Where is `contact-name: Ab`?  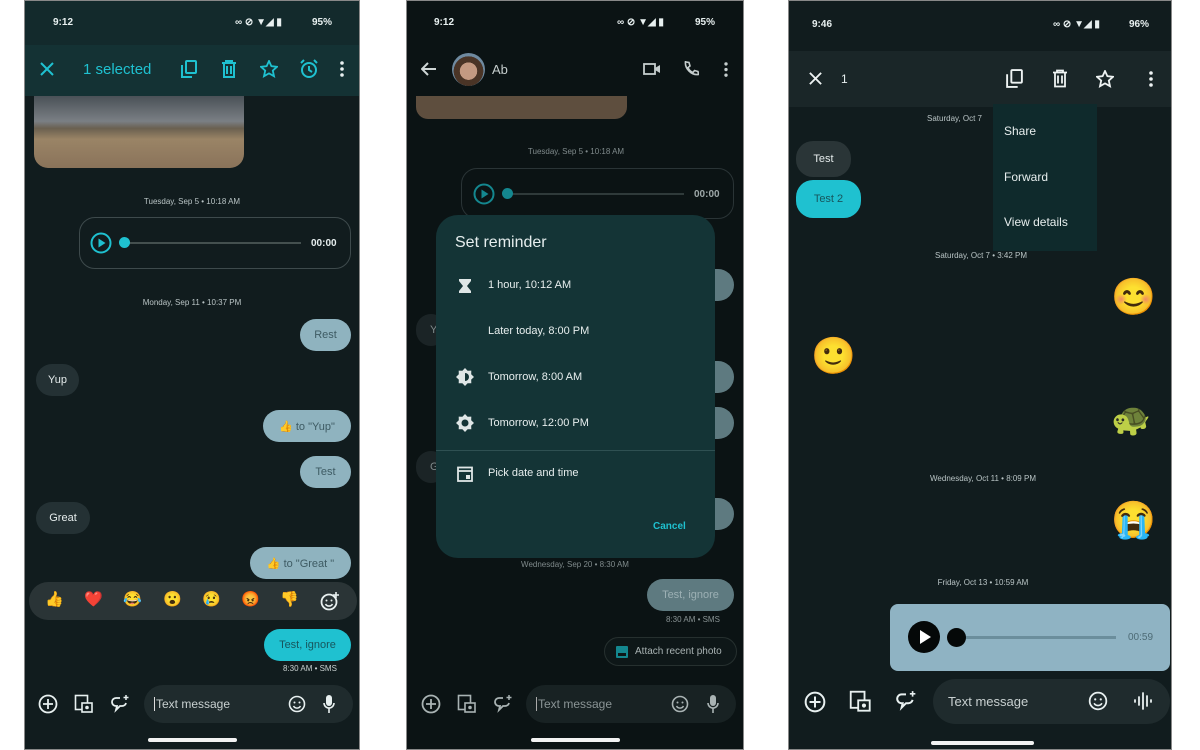 contact-name: Ab is located at coordinates (500, 69).